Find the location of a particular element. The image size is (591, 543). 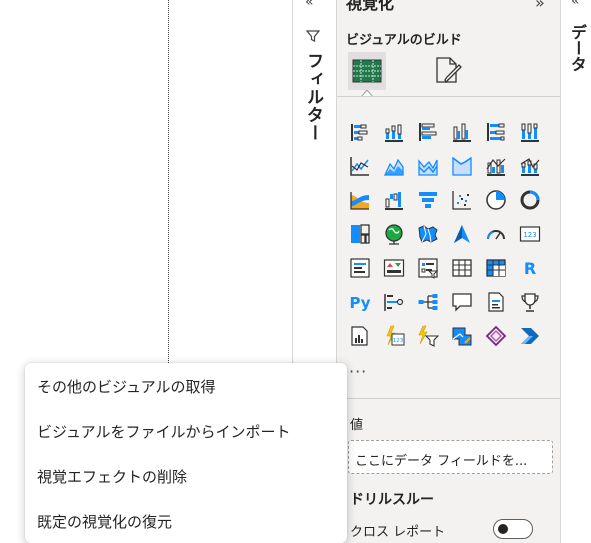

power-apps-diamond-icon is located at coordinates (495, 335).